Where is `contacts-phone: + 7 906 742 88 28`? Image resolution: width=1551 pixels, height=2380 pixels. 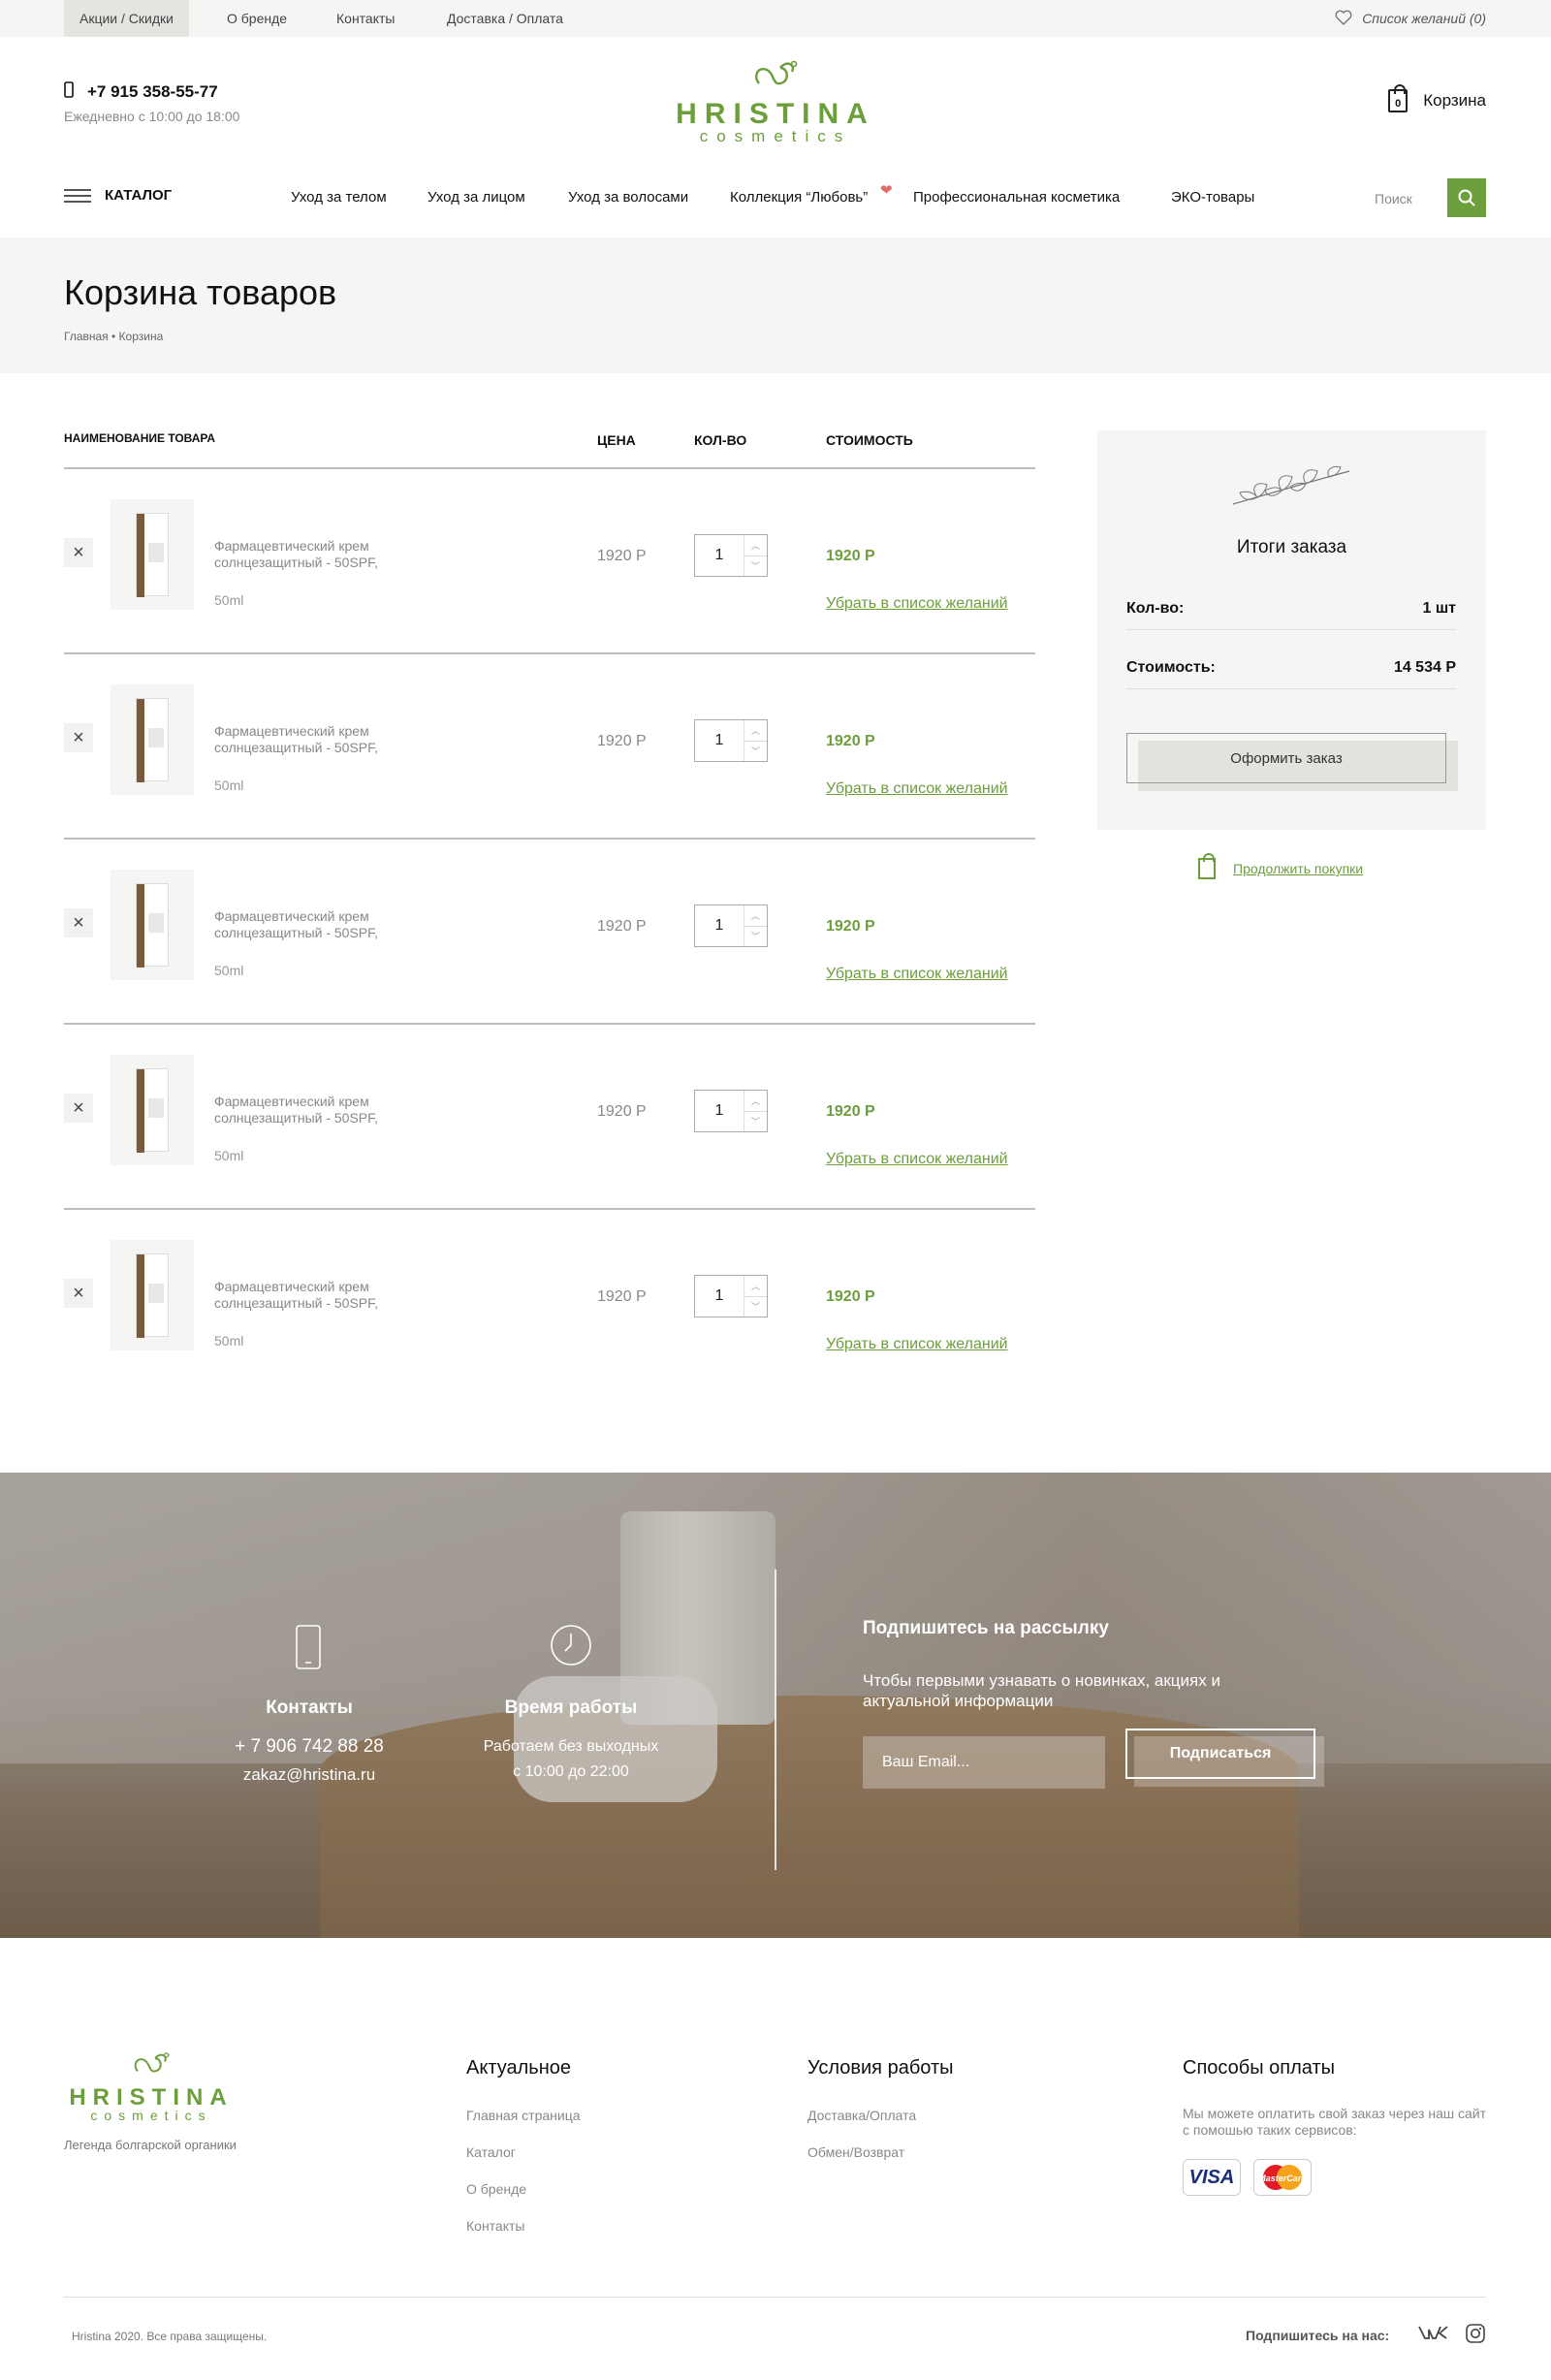 contacts-phone: + 7 906 742 88 28 is located at coordinates (309, 1747).